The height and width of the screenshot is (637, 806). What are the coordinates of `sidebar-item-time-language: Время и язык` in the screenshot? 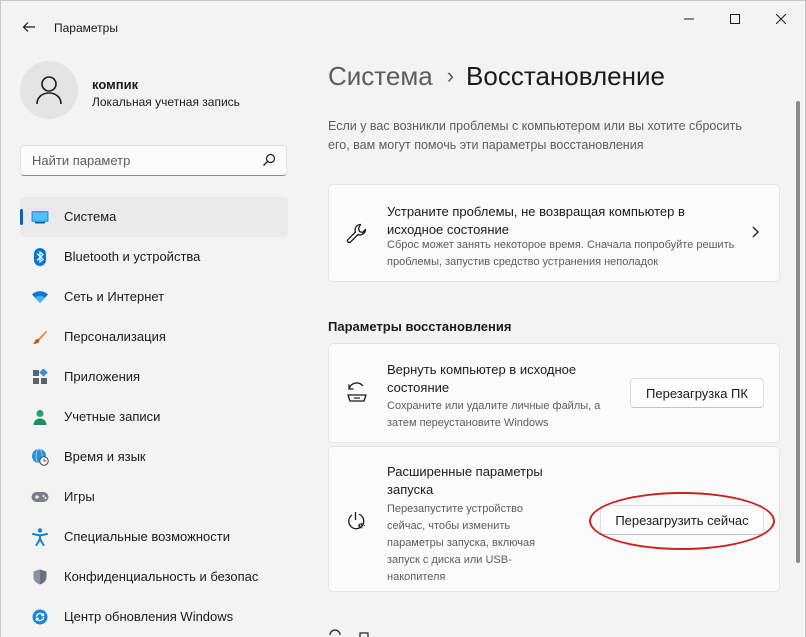 It's located at (154, 457).